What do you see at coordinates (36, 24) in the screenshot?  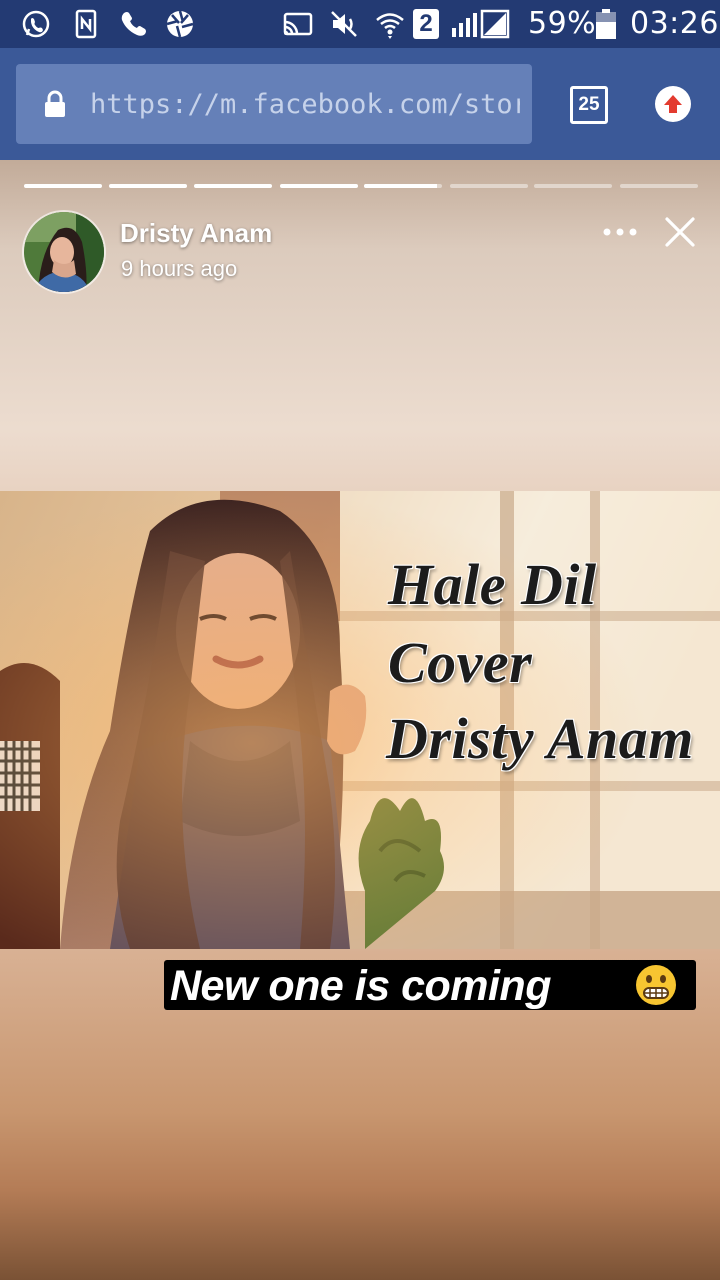 I see `whatsapp-icon` at bounding box center [36, 24].